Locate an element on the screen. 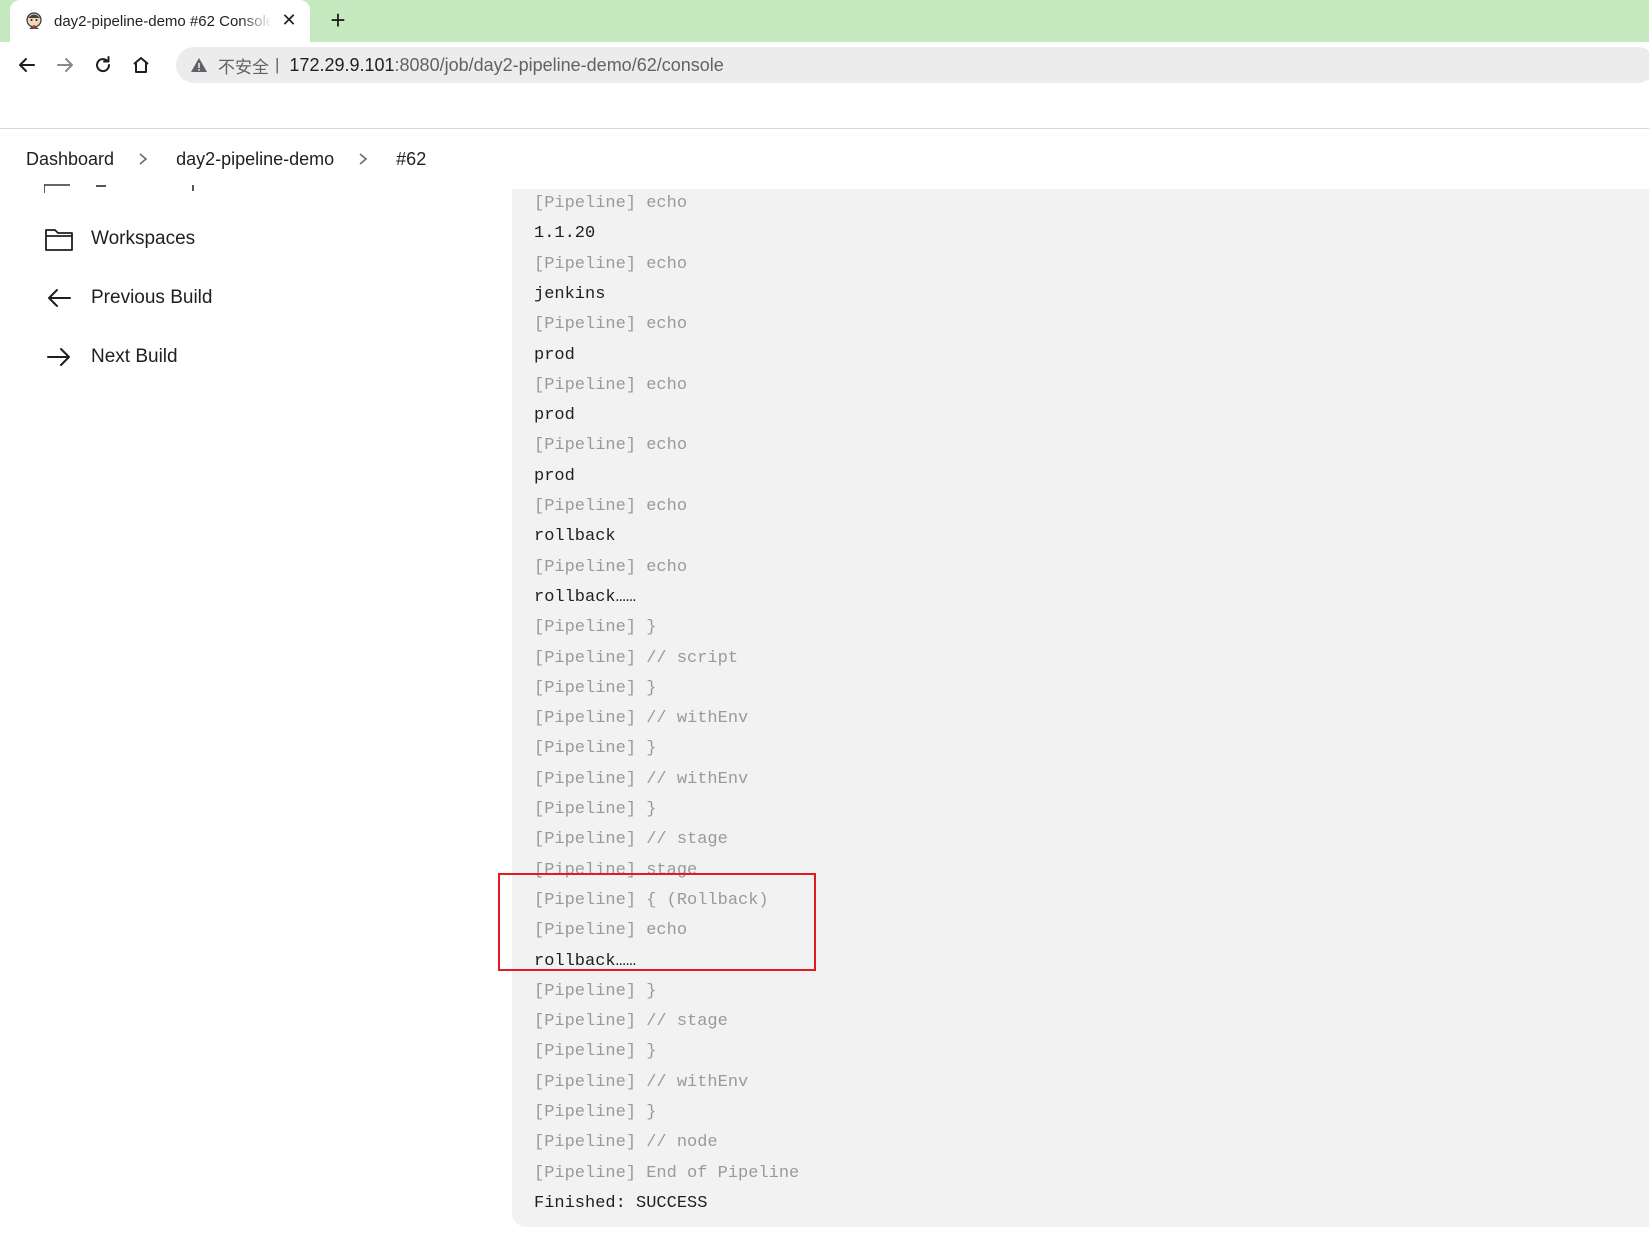  breadcrumb-build: #62 is located at coordinates (411, 159).